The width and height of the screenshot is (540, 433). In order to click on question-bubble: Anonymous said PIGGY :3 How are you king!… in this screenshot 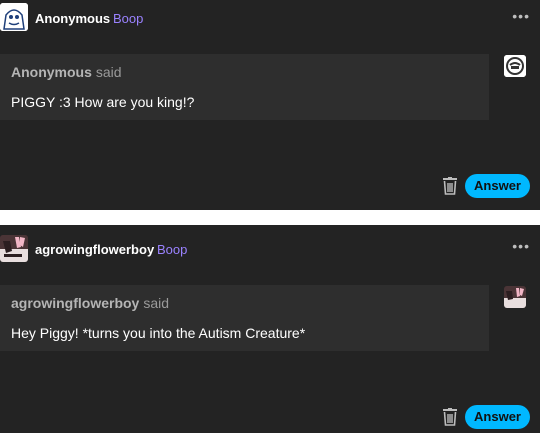, I will do `click(244, 87)`.